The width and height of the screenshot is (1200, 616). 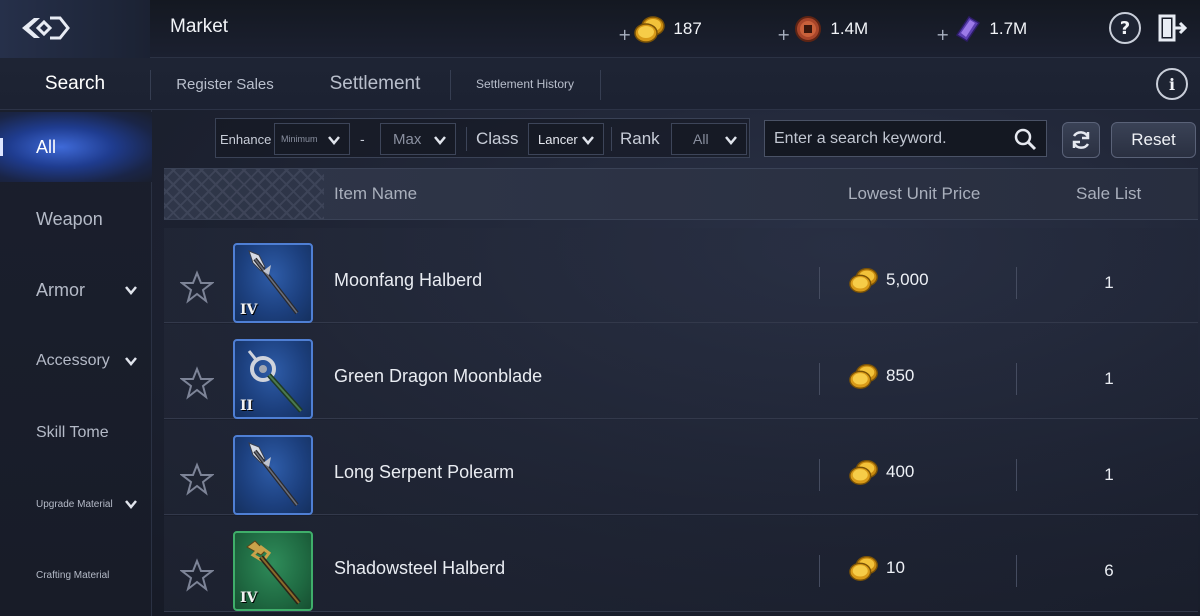 I want to click on table-row: Long Serpent Polearm 400 1, so click(x=681, y=467).